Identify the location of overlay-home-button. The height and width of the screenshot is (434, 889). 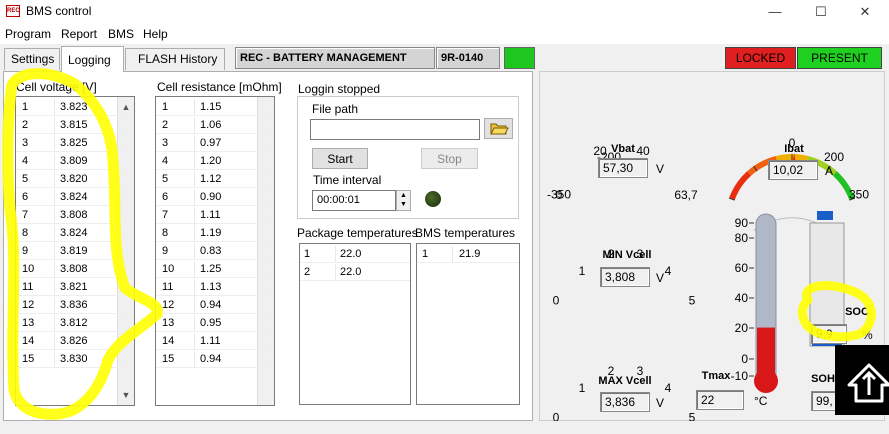
(862, 380).